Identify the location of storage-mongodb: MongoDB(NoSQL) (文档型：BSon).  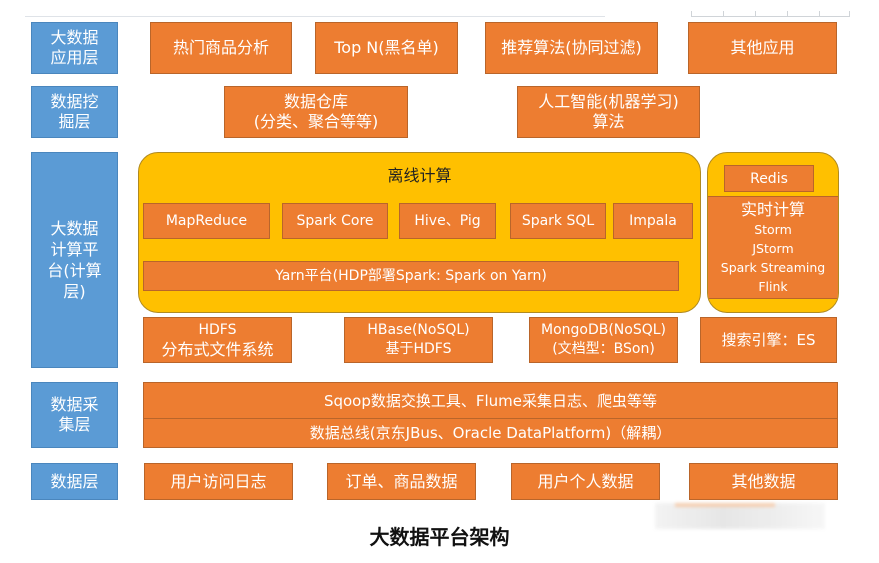
(603, 340).